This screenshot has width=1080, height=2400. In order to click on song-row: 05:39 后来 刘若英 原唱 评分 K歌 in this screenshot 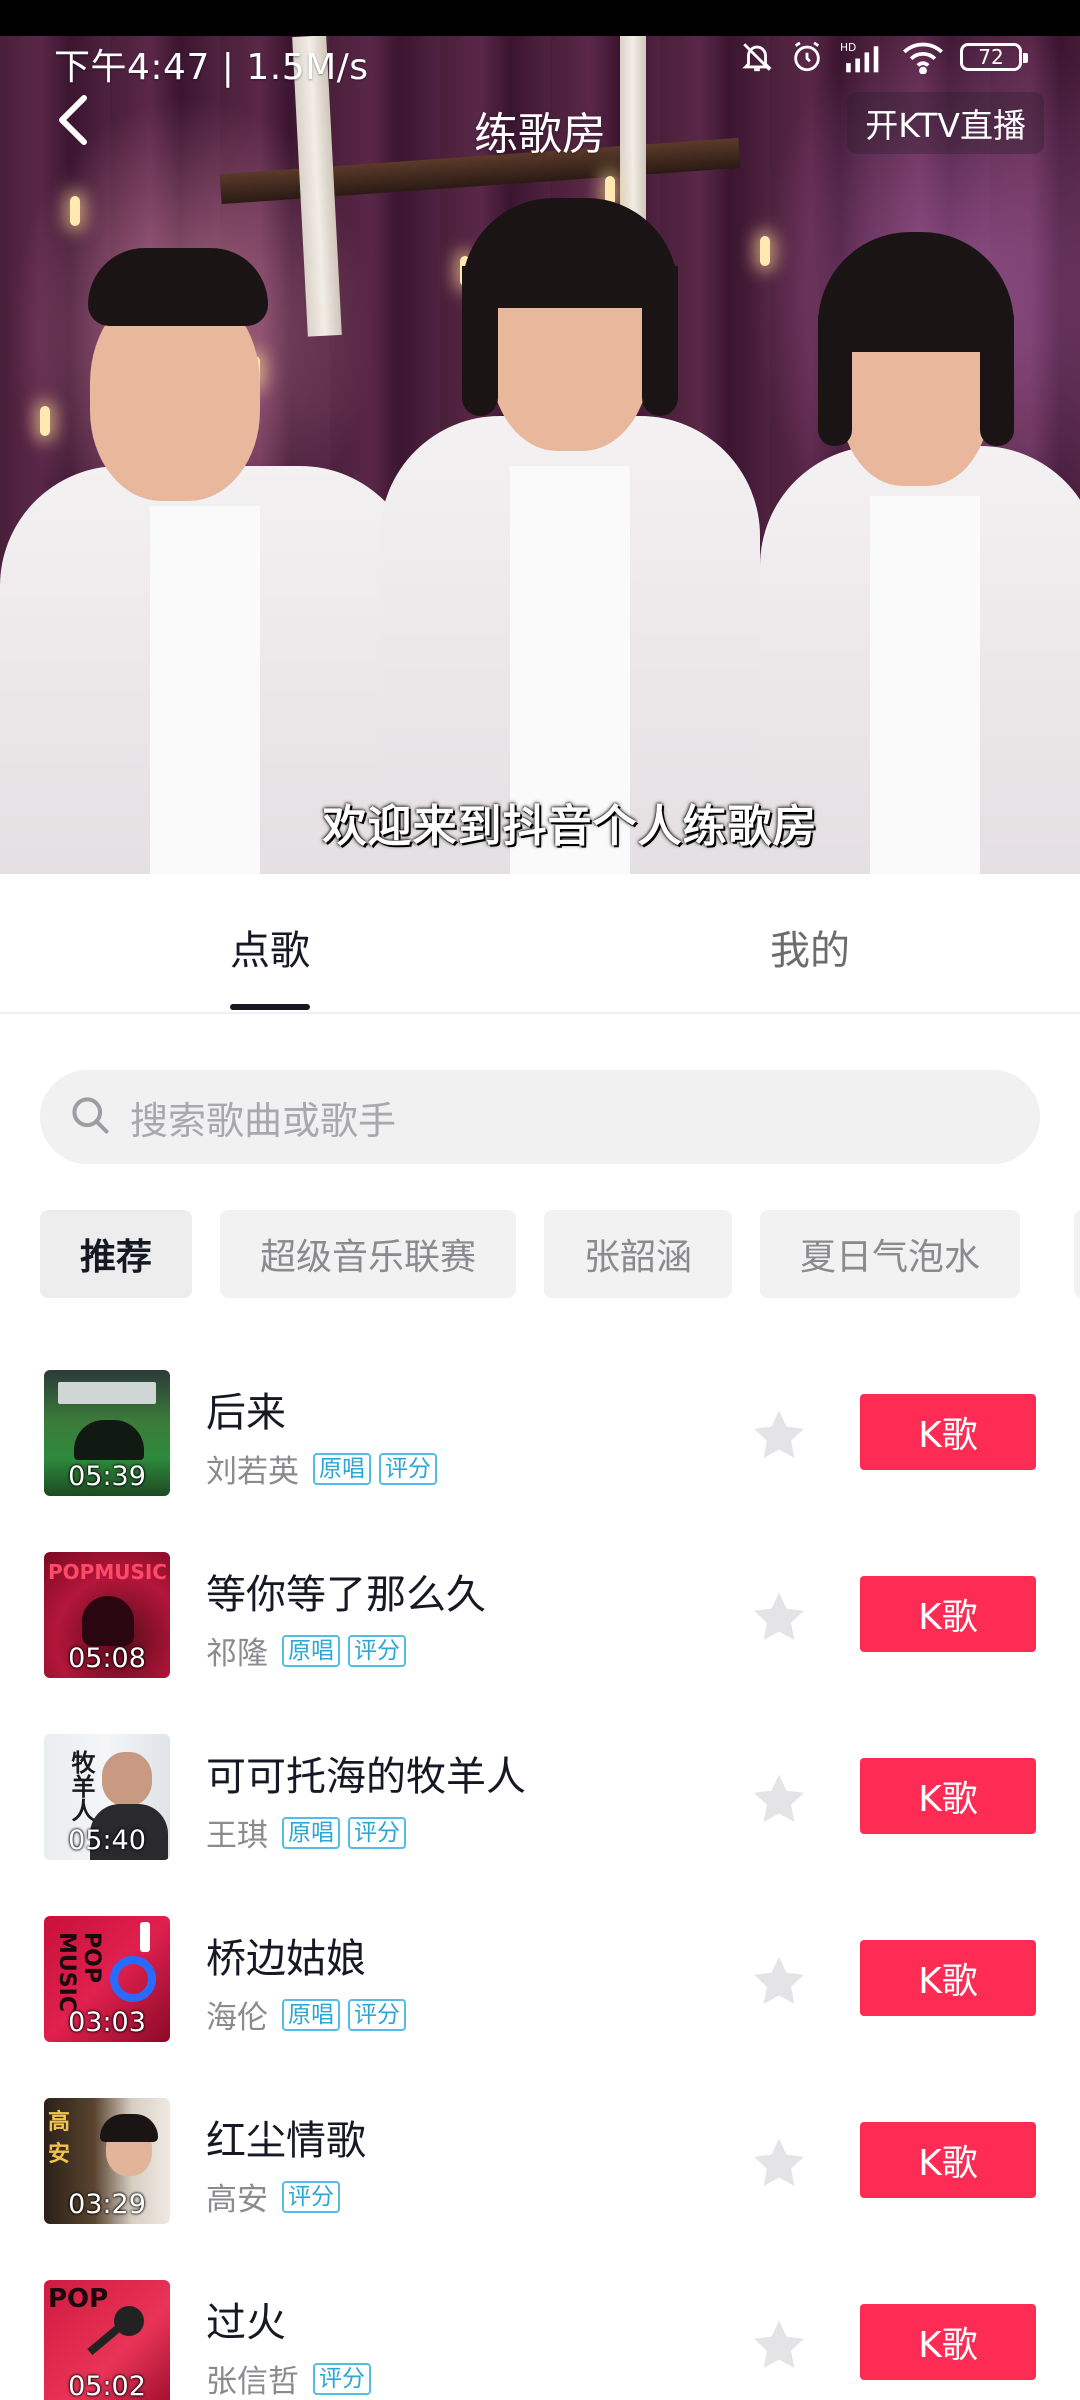, I will do `click(540, 1461)`.